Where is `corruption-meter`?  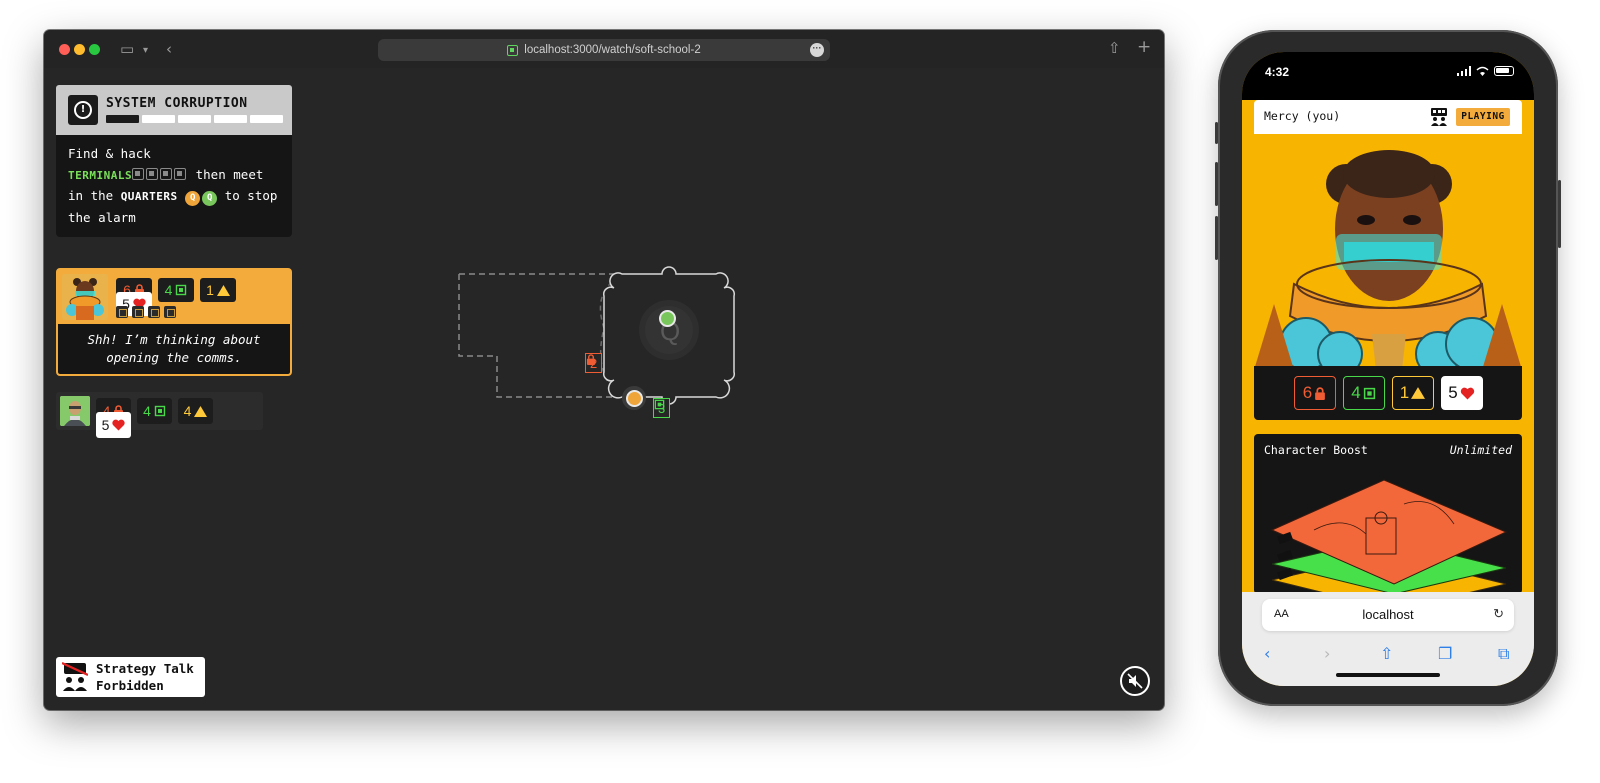 corruption-meter is located at coordinates (194, 119).